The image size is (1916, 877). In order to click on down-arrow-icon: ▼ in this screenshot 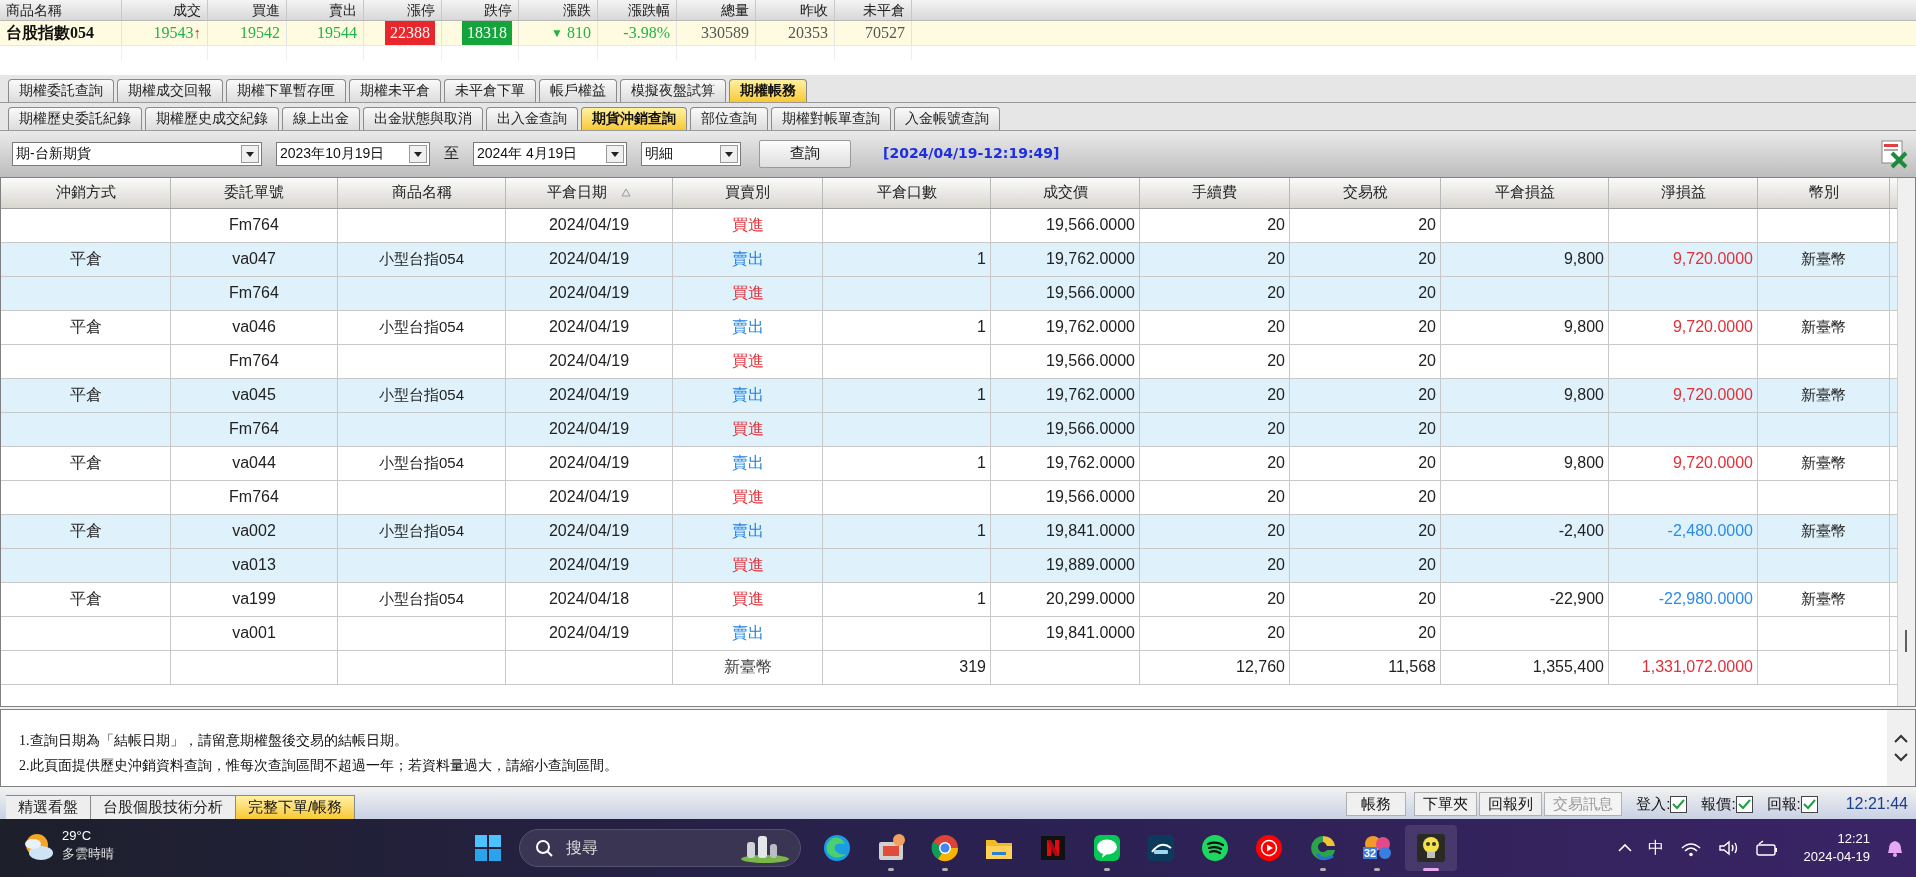, I will do `click(557, 33)`.